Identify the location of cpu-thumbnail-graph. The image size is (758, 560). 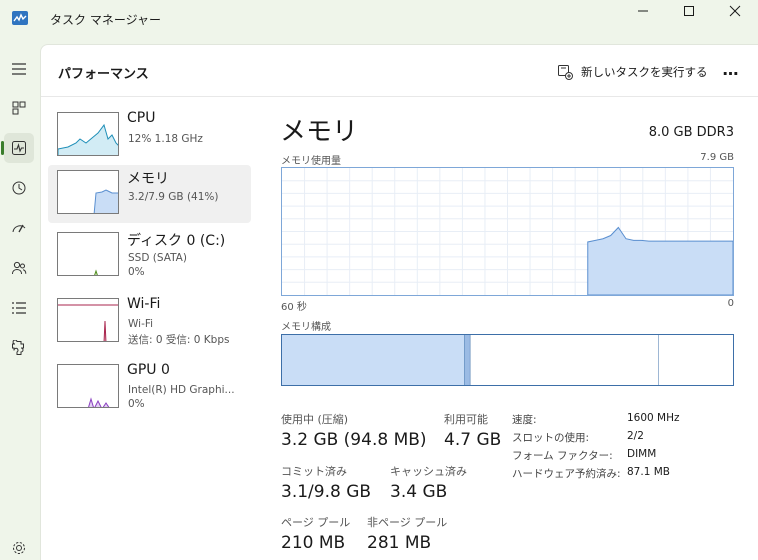
(88, 134).